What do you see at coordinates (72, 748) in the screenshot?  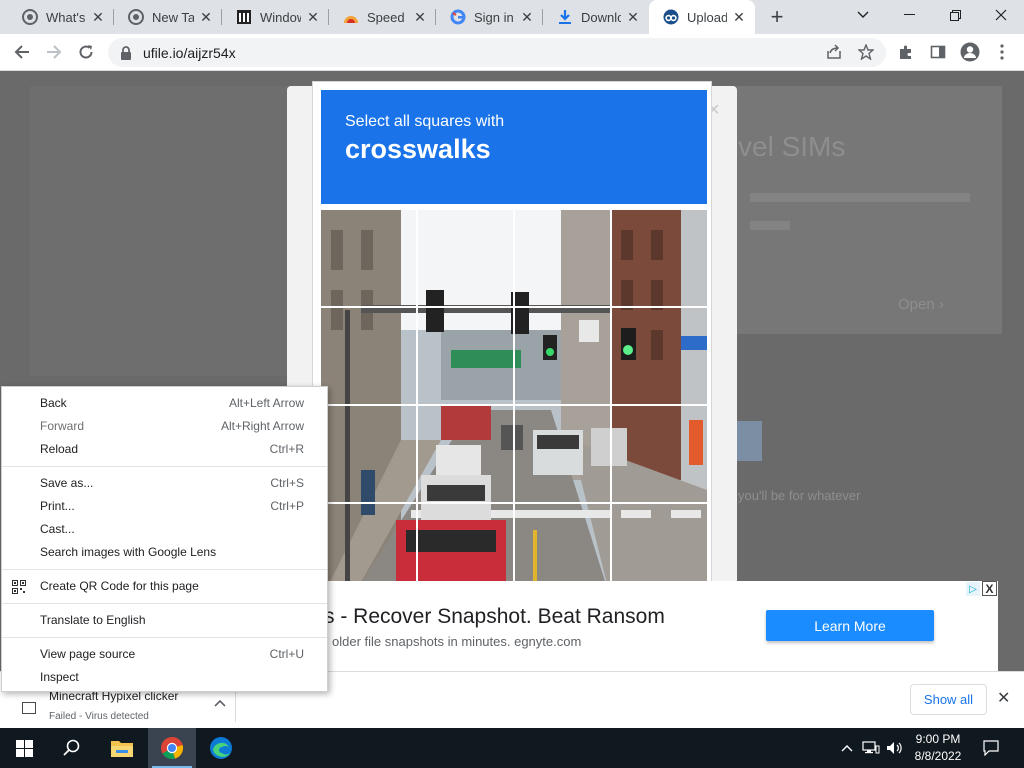 I see `search-icon` at bounding box center [72, 748].